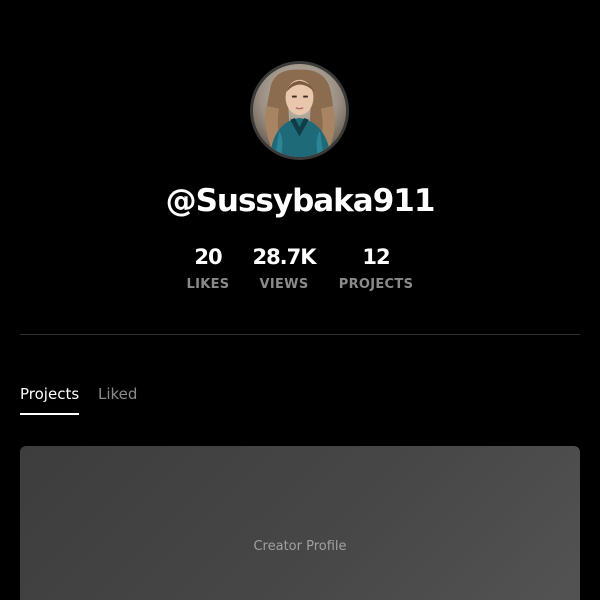  I want to click on profile-photo-icon, so click(299, 110).